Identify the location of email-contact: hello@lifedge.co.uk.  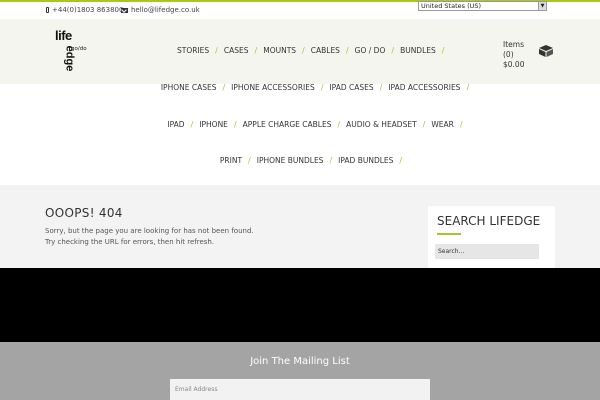
(160, 10).